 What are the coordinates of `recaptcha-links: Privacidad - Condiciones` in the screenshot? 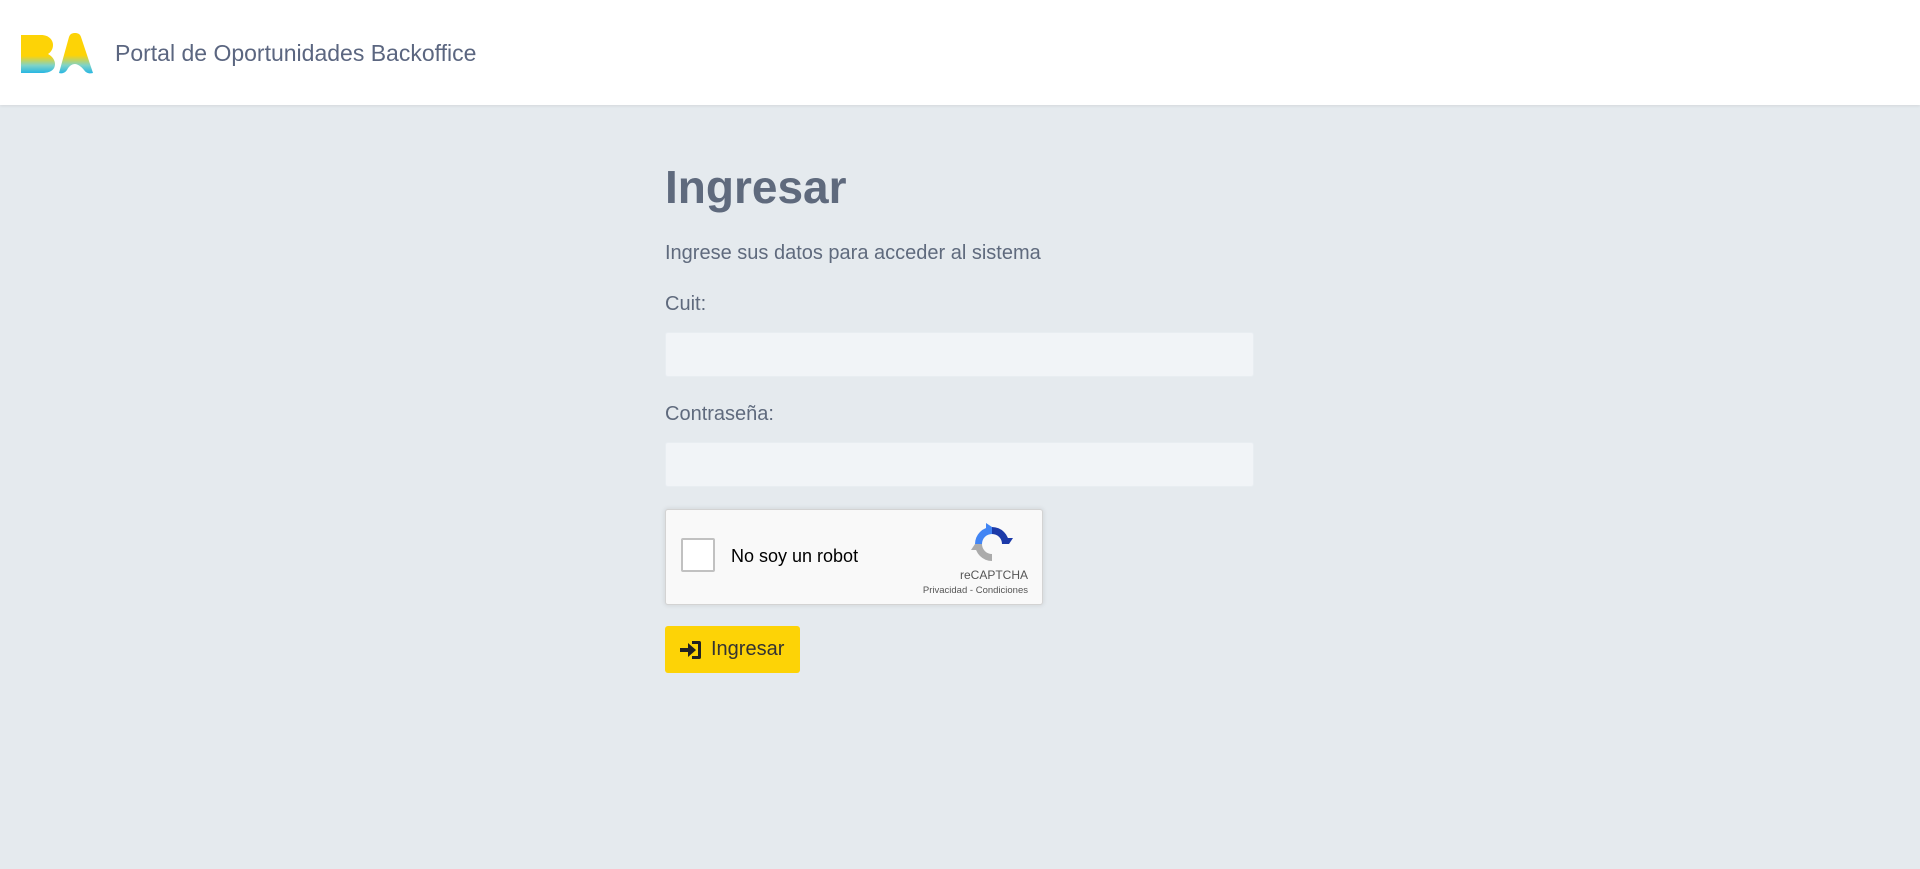 It's located at (975, 590).